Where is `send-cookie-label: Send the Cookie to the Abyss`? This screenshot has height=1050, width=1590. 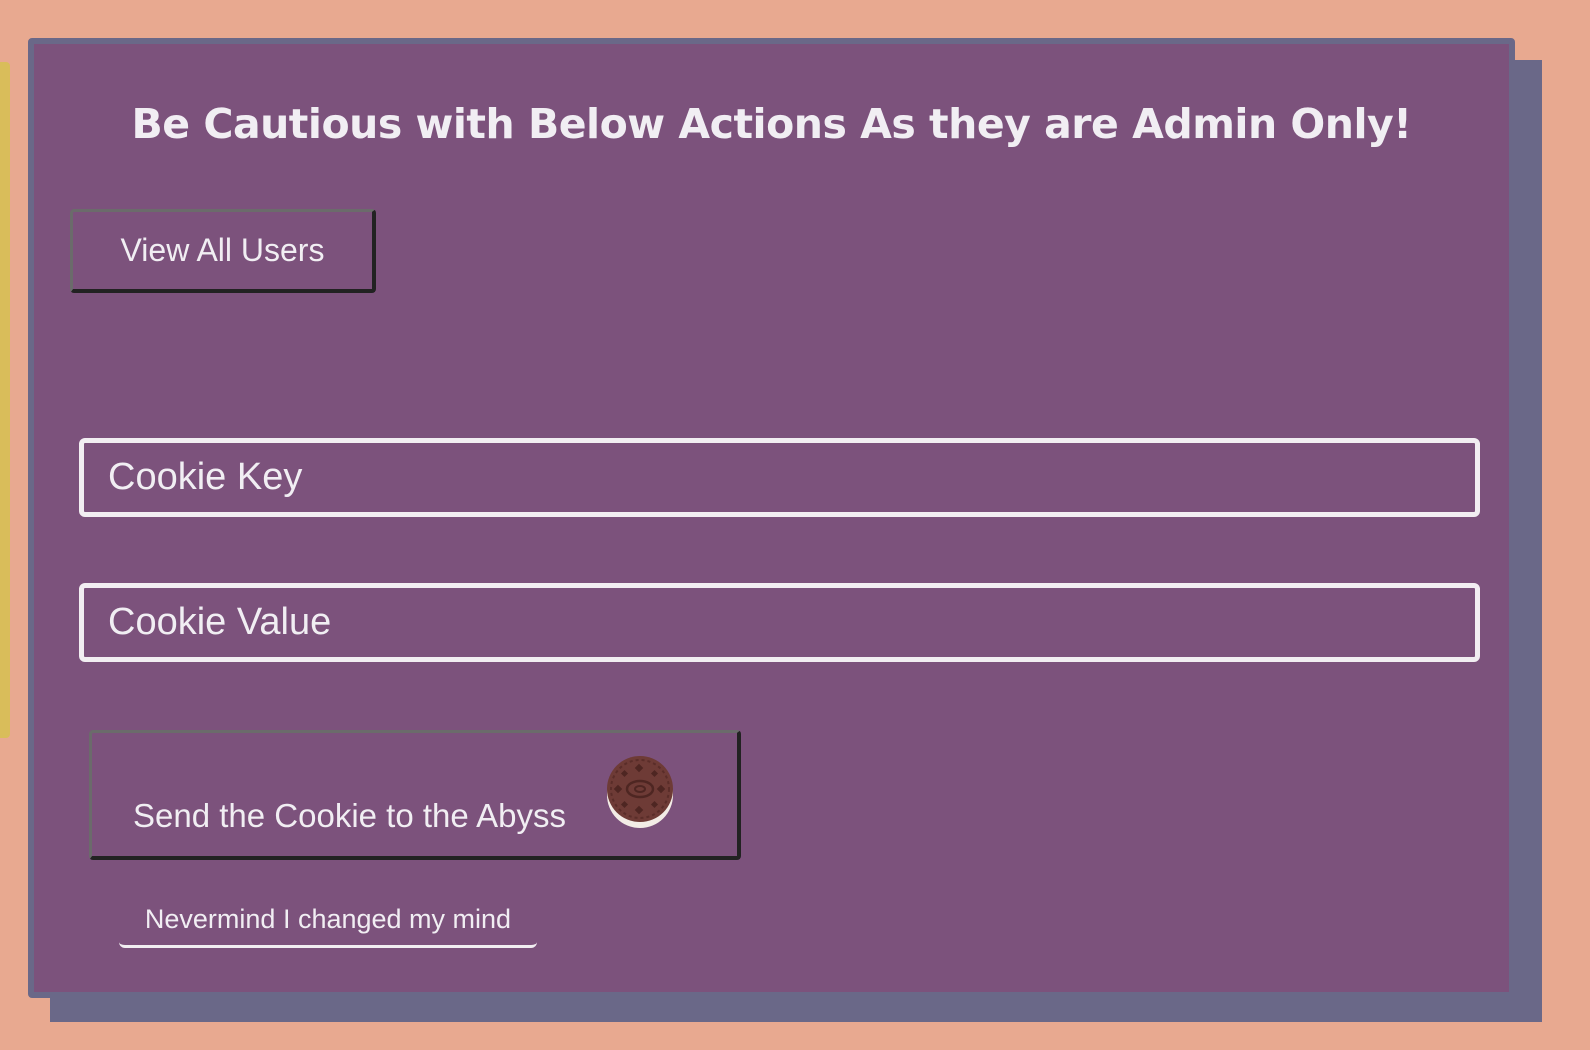 send-cookie-label: Send the Cookie to the Abyss is located at coordinates (349, 815).